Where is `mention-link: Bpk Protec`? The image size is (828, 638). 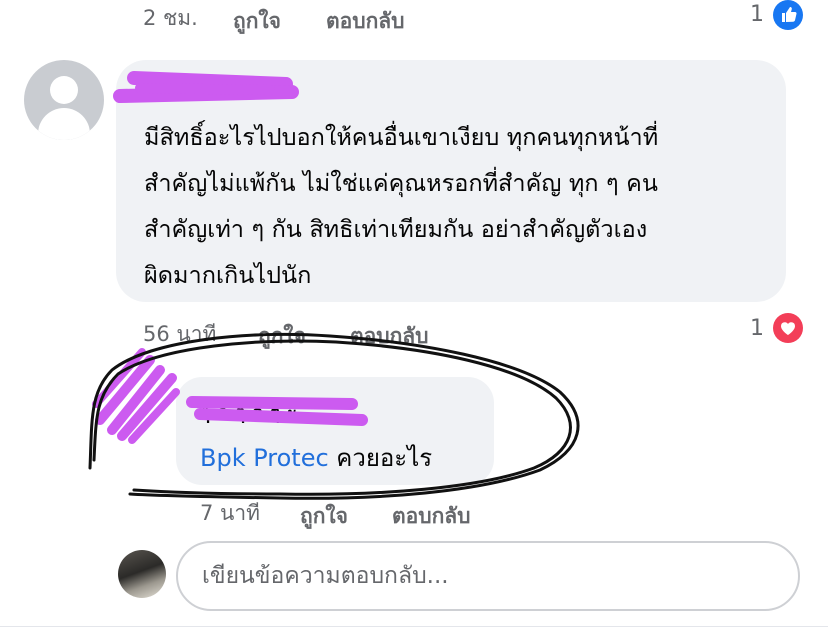 mention-link: Bpk Protec is located at coordinates (264, 458).